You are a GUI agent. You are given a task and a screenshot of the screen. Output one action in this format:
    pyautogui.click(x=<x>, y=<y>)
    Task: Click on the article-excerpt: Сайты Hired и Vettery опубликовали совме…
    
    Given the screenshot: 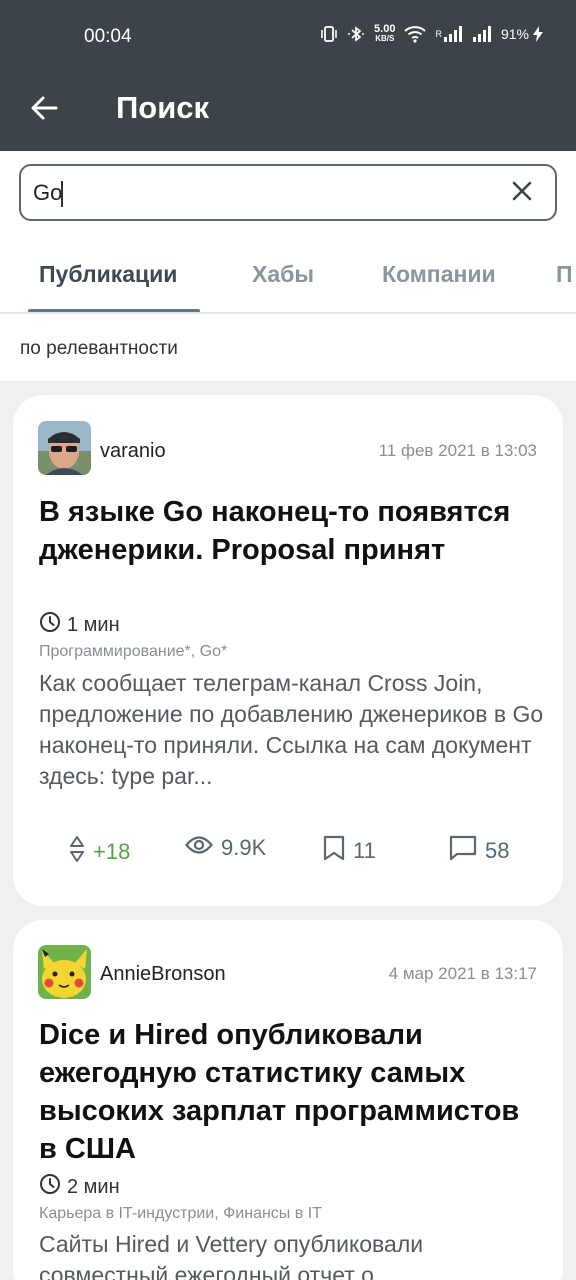 What is the action you would take?
    pyautogui.click(x=231, y=1255)
    